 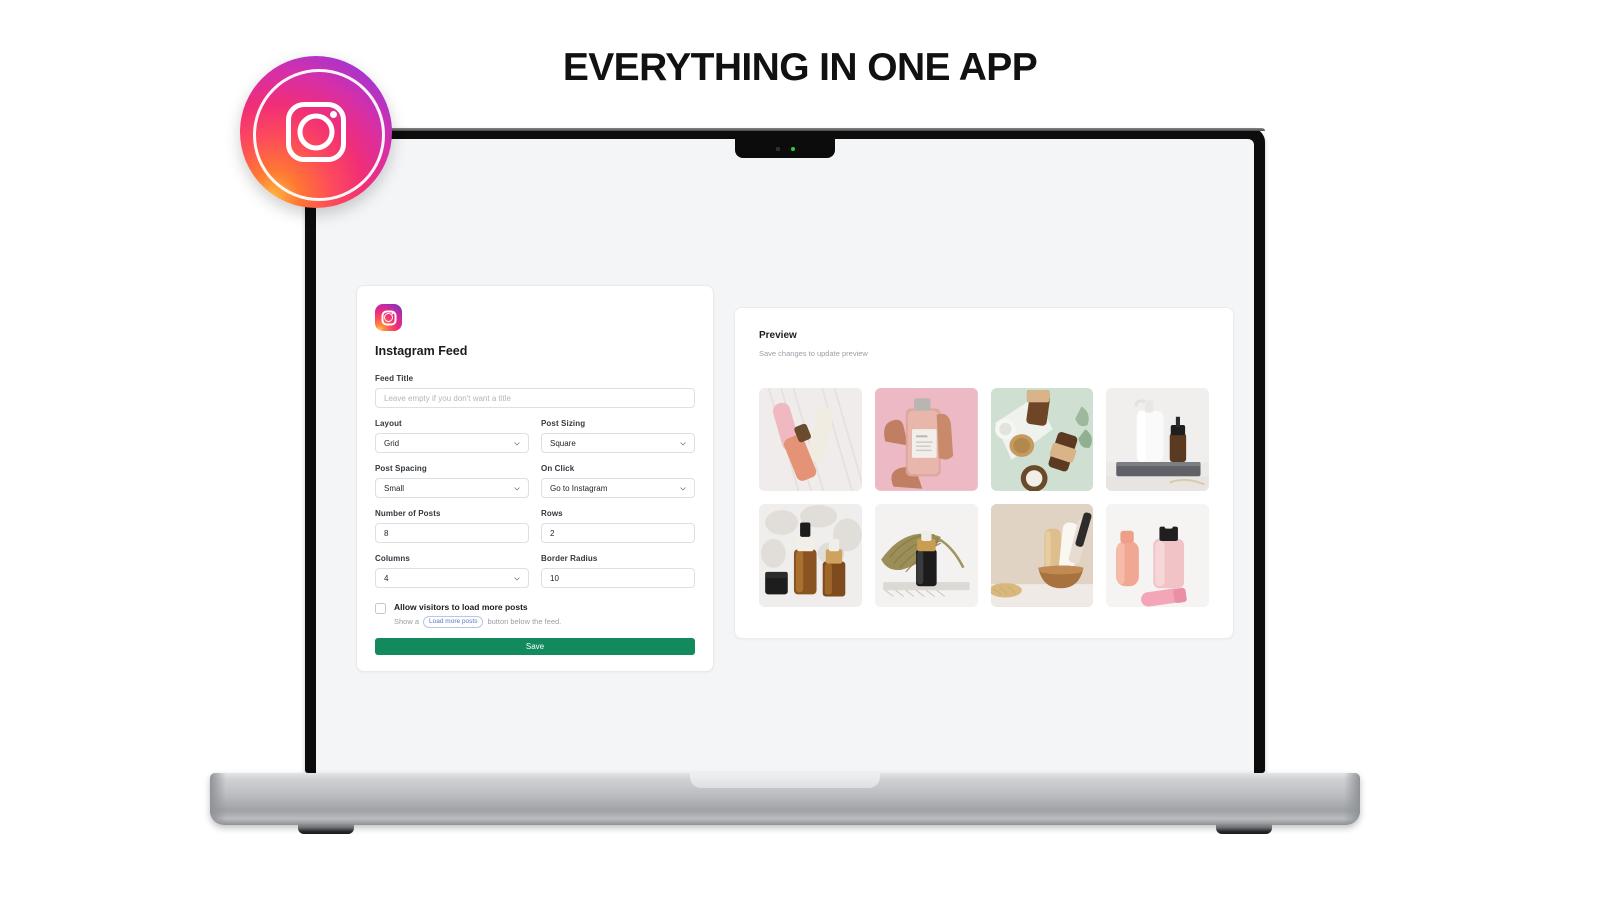 What do you see at coordinates (408, 513) in the screenshot?
I see `label-number-of-posts: Number of Posts` at bounding box center [408, 513].